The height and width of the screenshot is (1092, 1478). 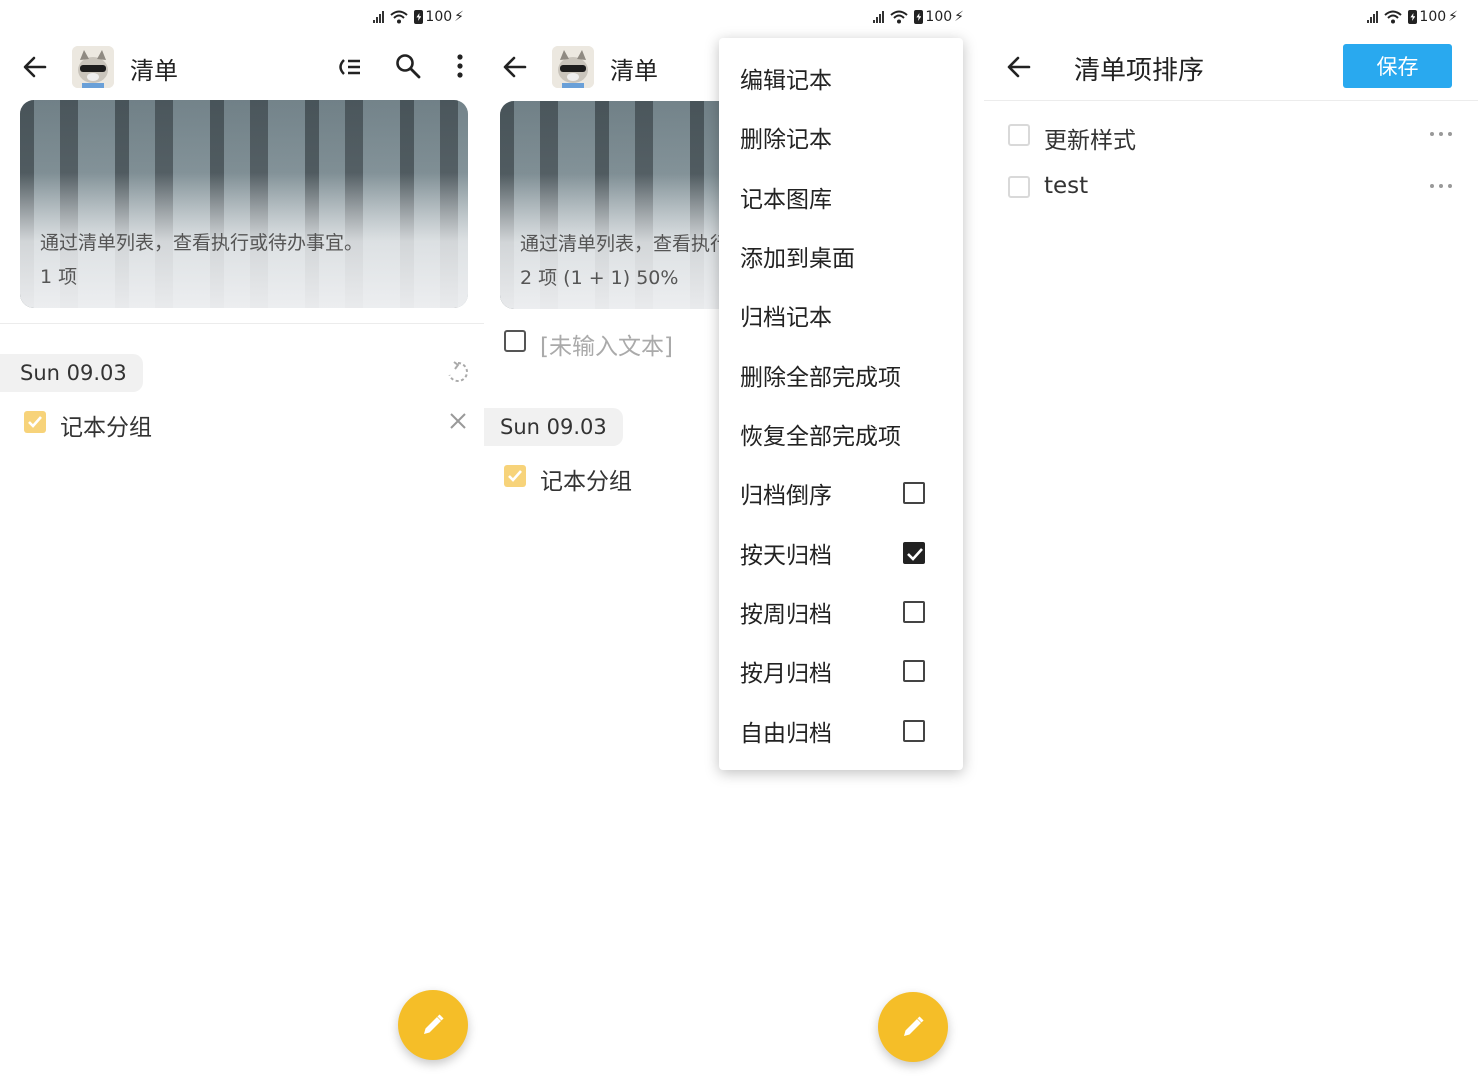 What do you see at coordinates (786, 673) in the screenshot?
I see `menu-item-label: 按月归档` at bounding box center [786, 673].